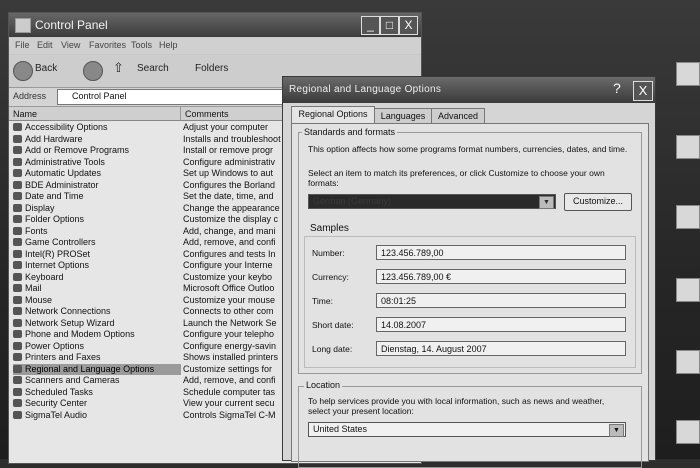 The height and width of the screenshot is (468, 700). What do you see at coordinates (501, 252) in the screenshot?
I see `sample-value-number: 123.456.789,00` at bounding box center [501, 252].